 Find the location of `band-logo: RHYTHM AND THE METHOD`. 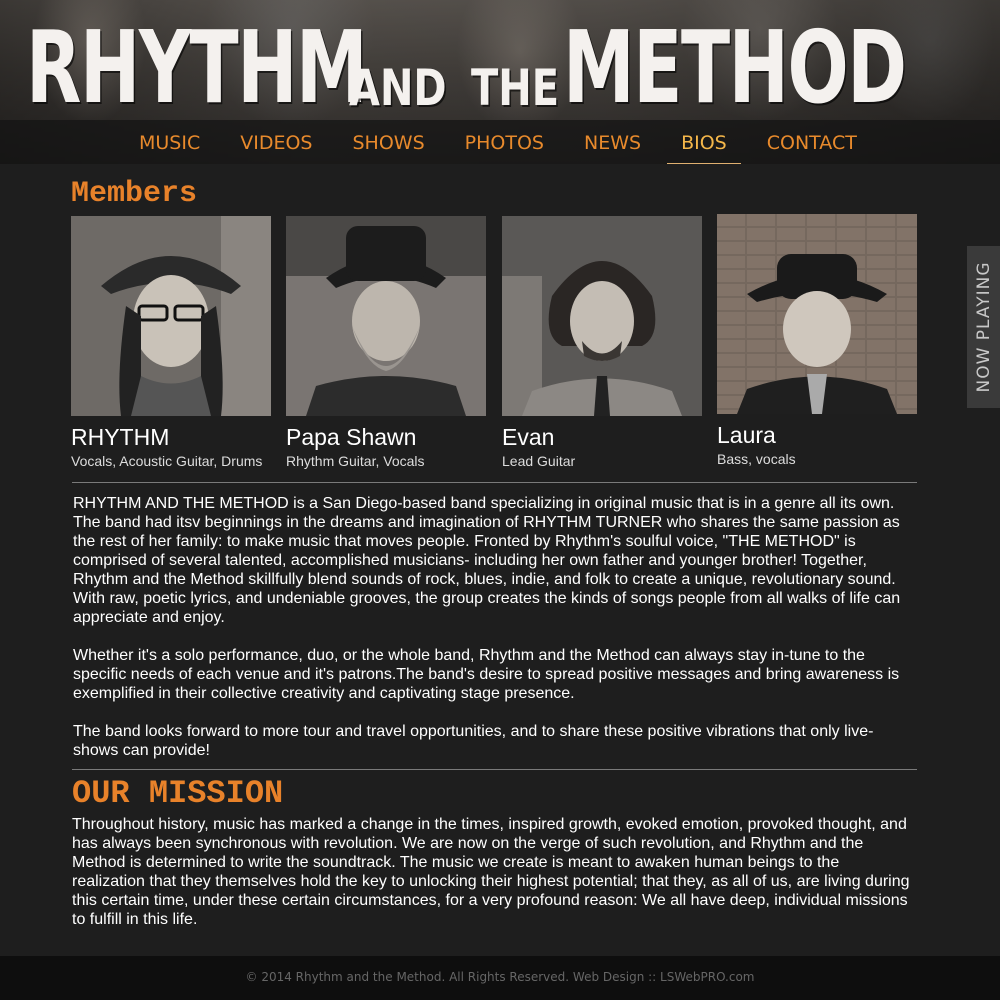

band-logo: RHYTHM AND THE METHOD is located at coordinates (501, 62).